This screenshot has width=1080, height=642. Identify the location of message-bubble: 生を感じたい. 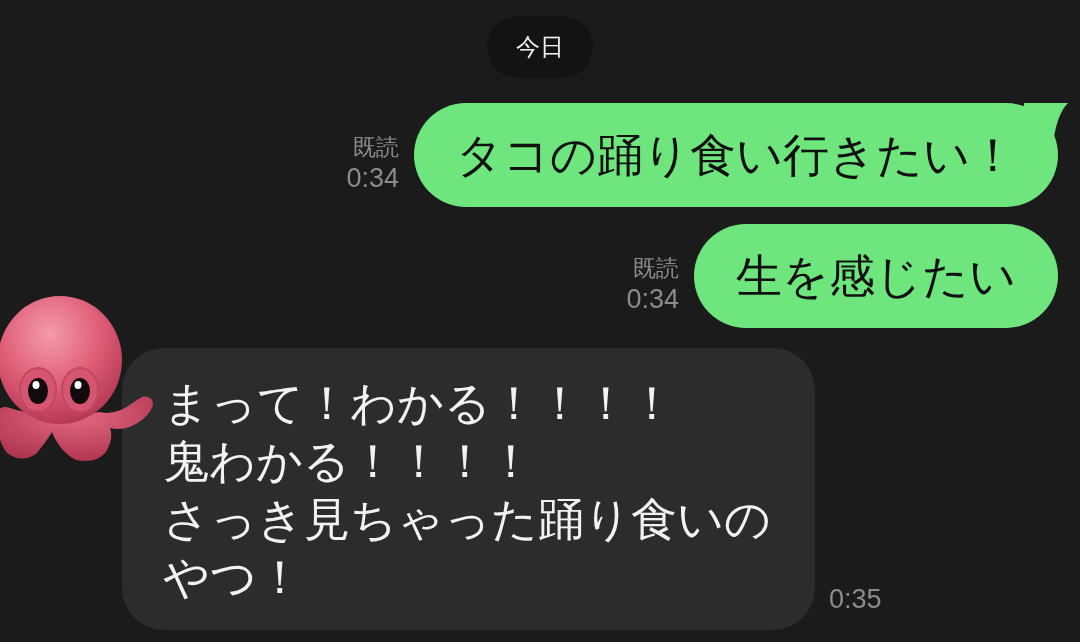
(876, 276).